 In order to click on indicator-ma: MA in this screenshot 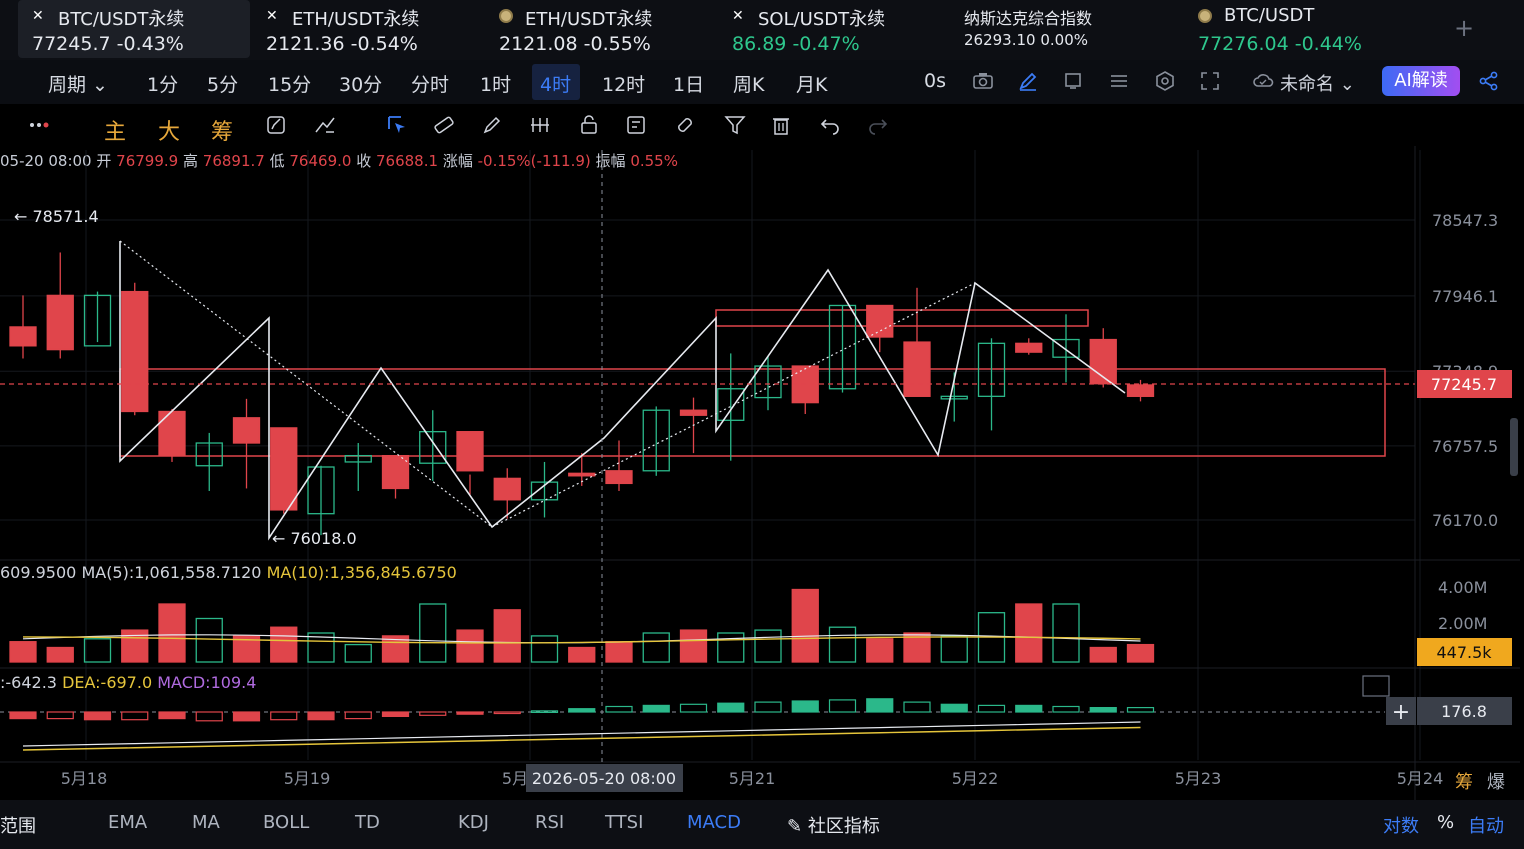, I will do `click(206, 822)`.